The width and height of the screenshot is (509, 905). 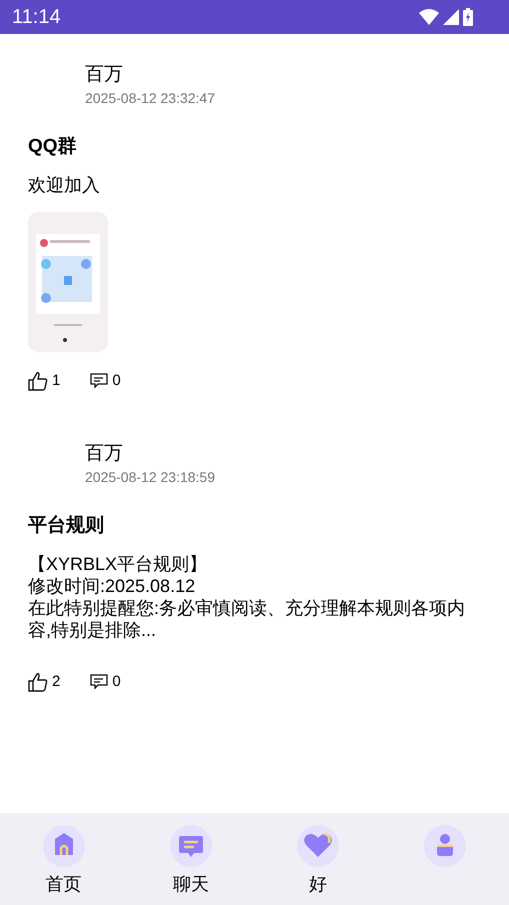 I want to click on post-title: 平台规则, so click(x=66, y=526).